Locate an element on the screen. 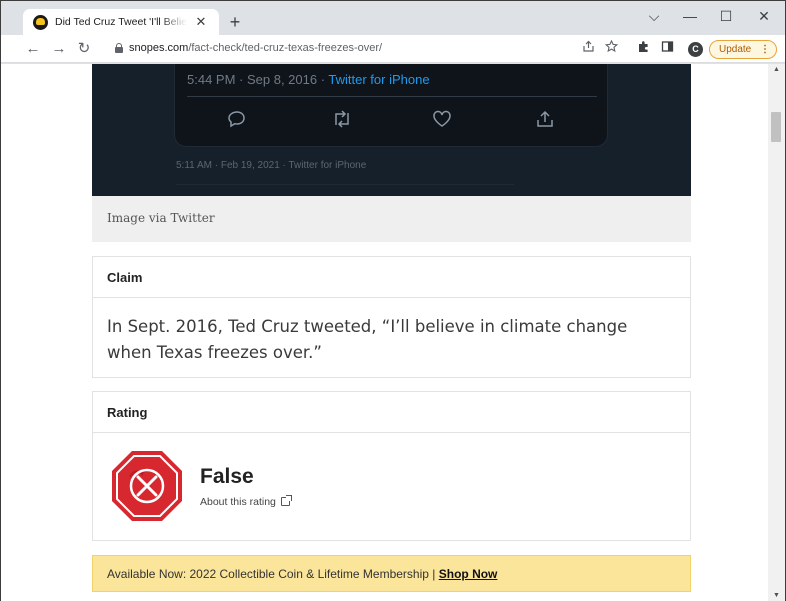 Image resolution: width=786 pixels, height=601 pixels. like-heart-icon is located at coordinates (443, 119).